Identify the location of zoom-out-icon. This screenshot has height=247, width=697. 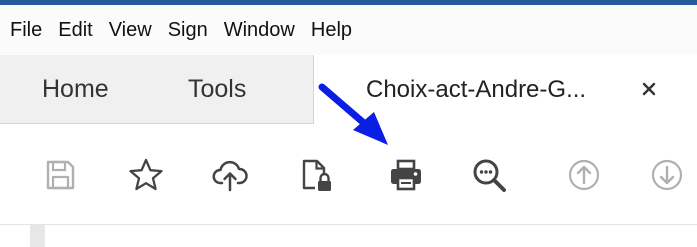
(489, 175).